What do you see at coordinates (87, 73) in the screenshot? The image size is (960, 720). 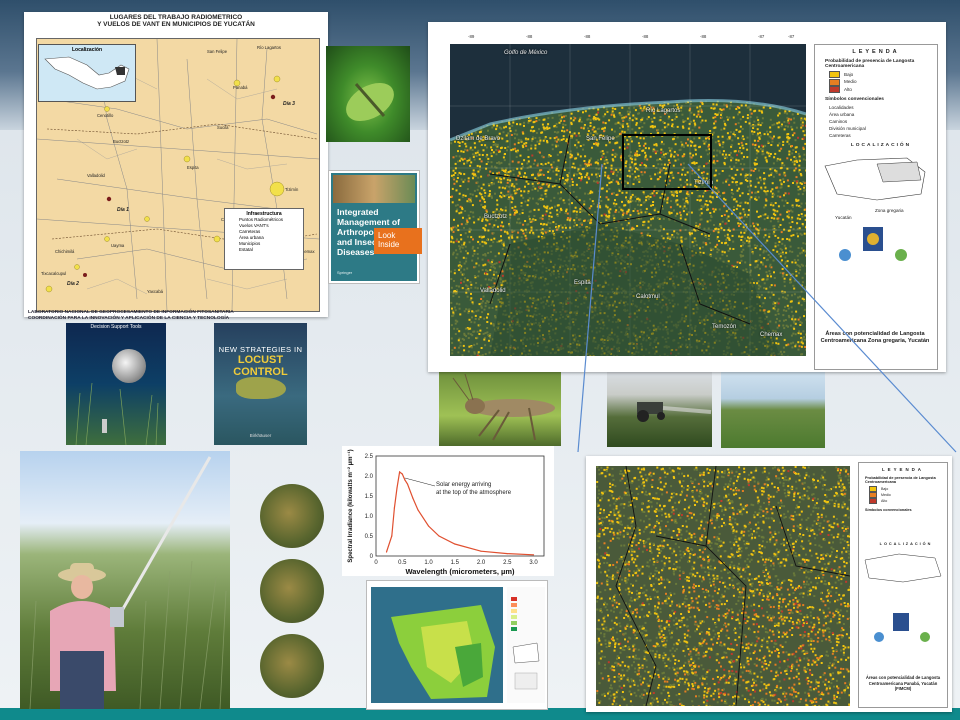 I see `mexico-shape` at bounding box center [87, 73].